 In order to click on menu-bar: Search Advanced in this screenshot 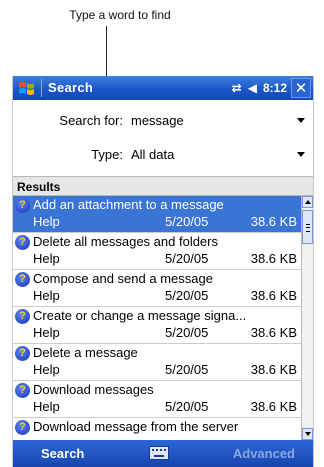, I will do `click(163, 453)`.